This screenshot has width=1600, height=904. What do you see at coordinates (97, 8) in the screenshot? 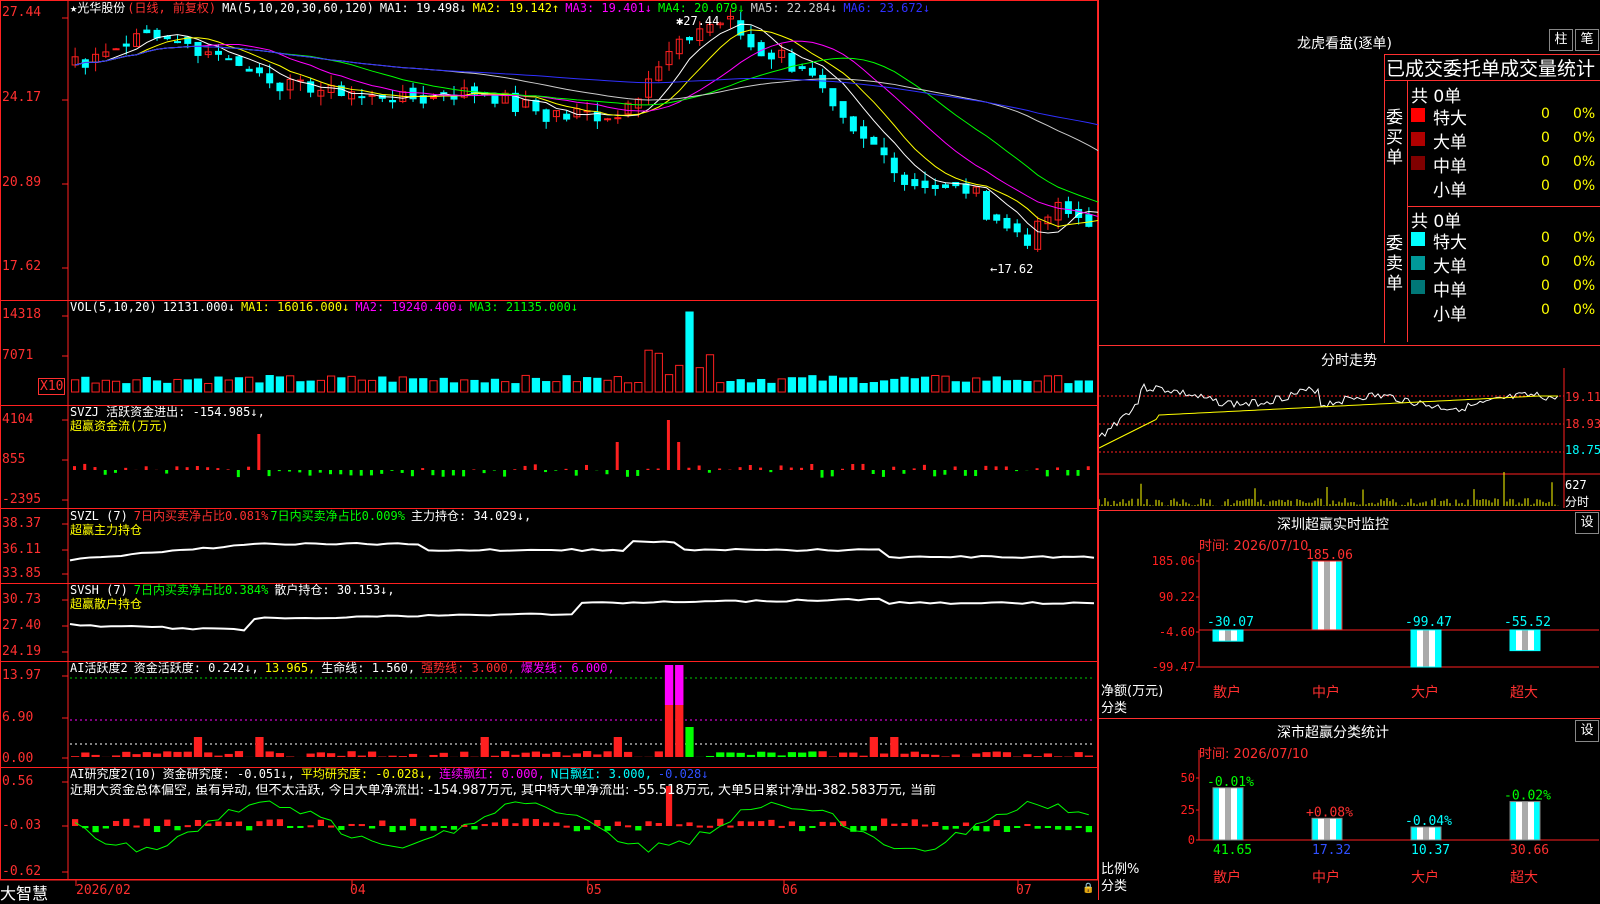
I see `stock-name: ★光华股份` at bounding box center [97, 8].